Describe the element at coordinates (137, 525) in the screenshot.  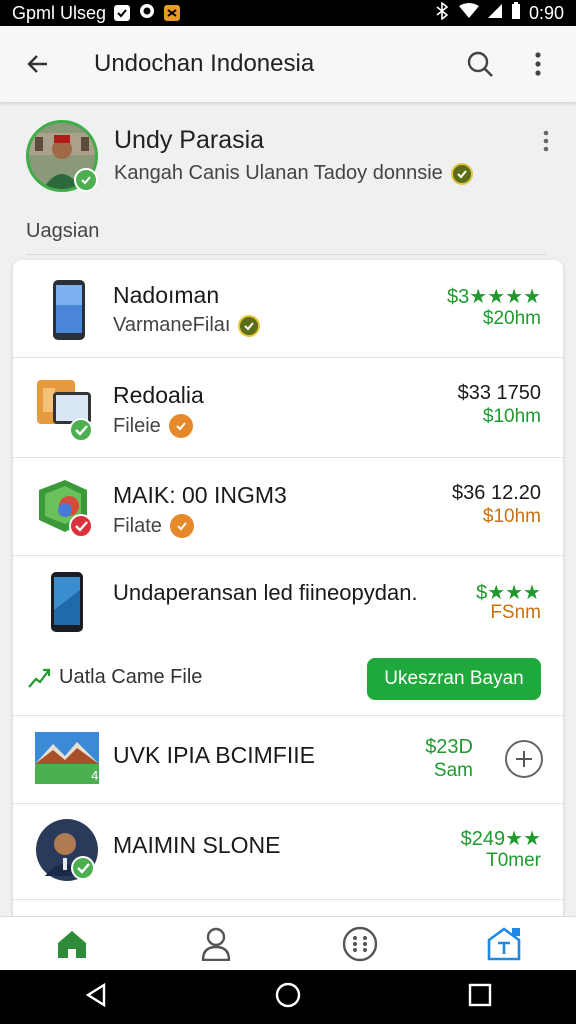
I see `item-subtitle: Filate` at that location.